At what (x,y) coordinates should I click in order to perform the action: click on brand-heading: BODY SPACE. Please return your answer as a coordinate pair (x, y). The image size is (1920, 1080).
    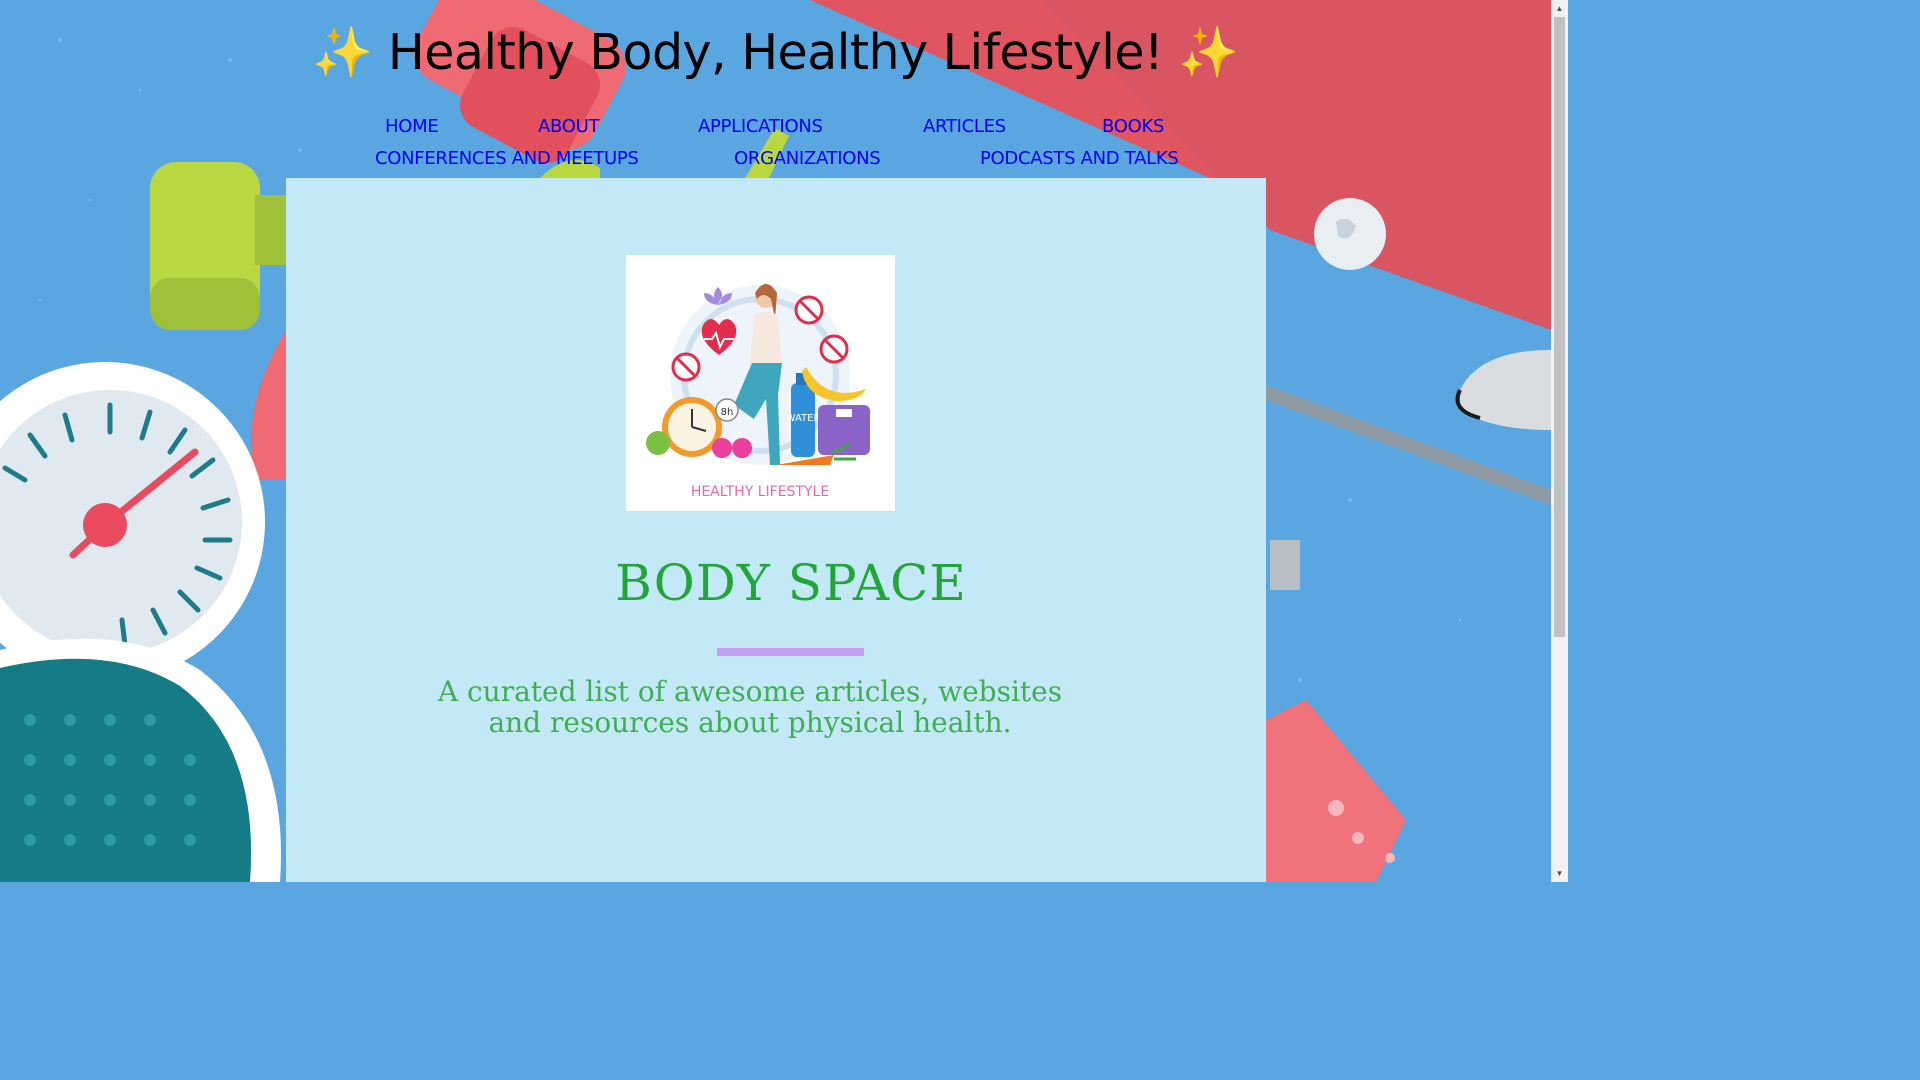
    Looking at the image, I should click on (791, 583).